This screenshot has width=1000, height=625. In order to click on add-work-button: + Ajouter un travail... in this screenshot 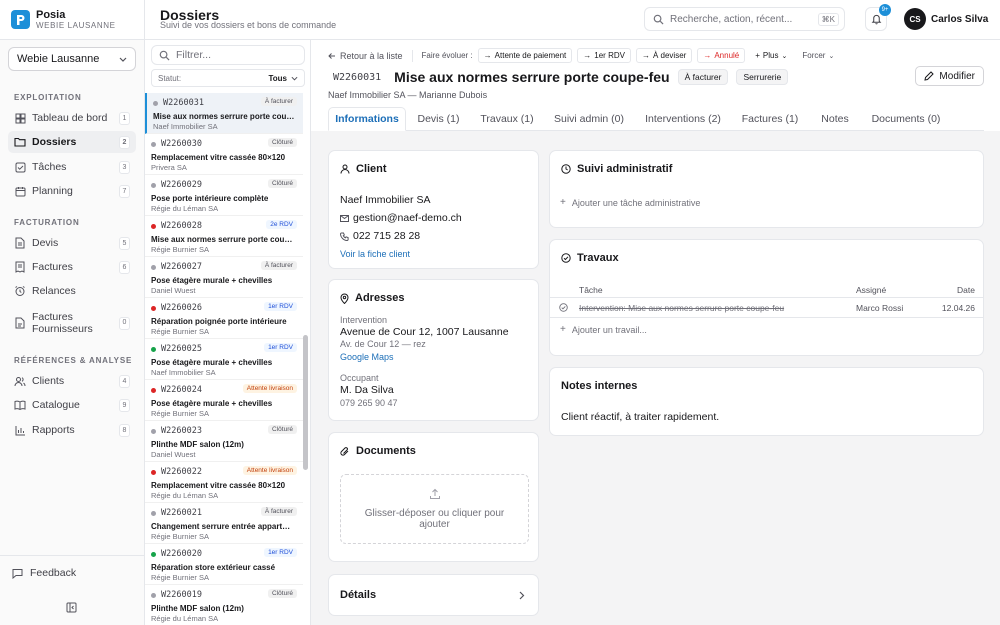, I will do `click(603, 329)`.